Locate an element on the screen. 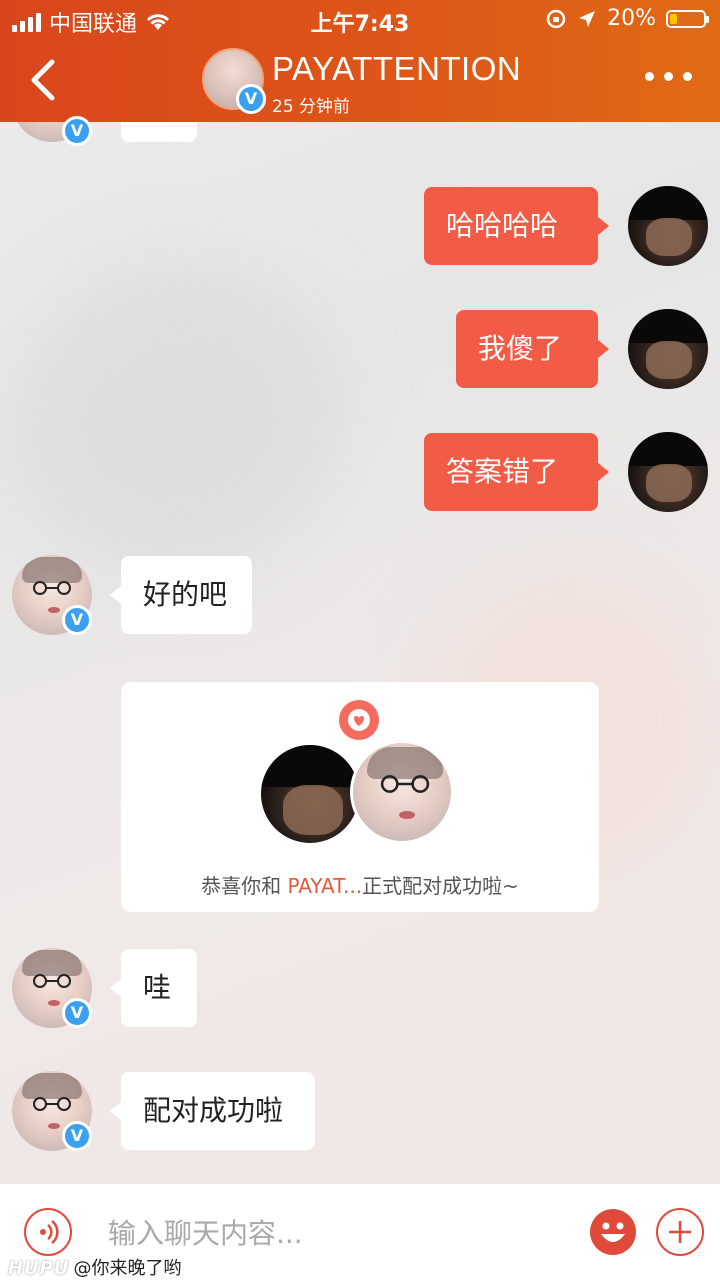  match-suffix: 正式配对成功啦~ is located at coordinates (440, 886).